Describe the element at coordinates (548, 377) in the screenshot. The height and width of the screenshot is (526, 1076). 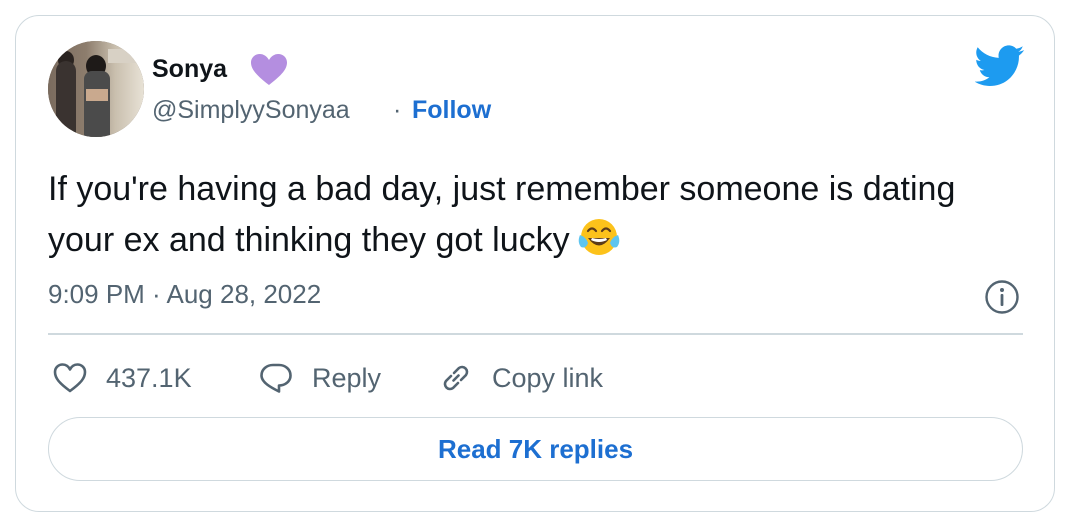
I see `copy-link-label: Copy link` at that location.